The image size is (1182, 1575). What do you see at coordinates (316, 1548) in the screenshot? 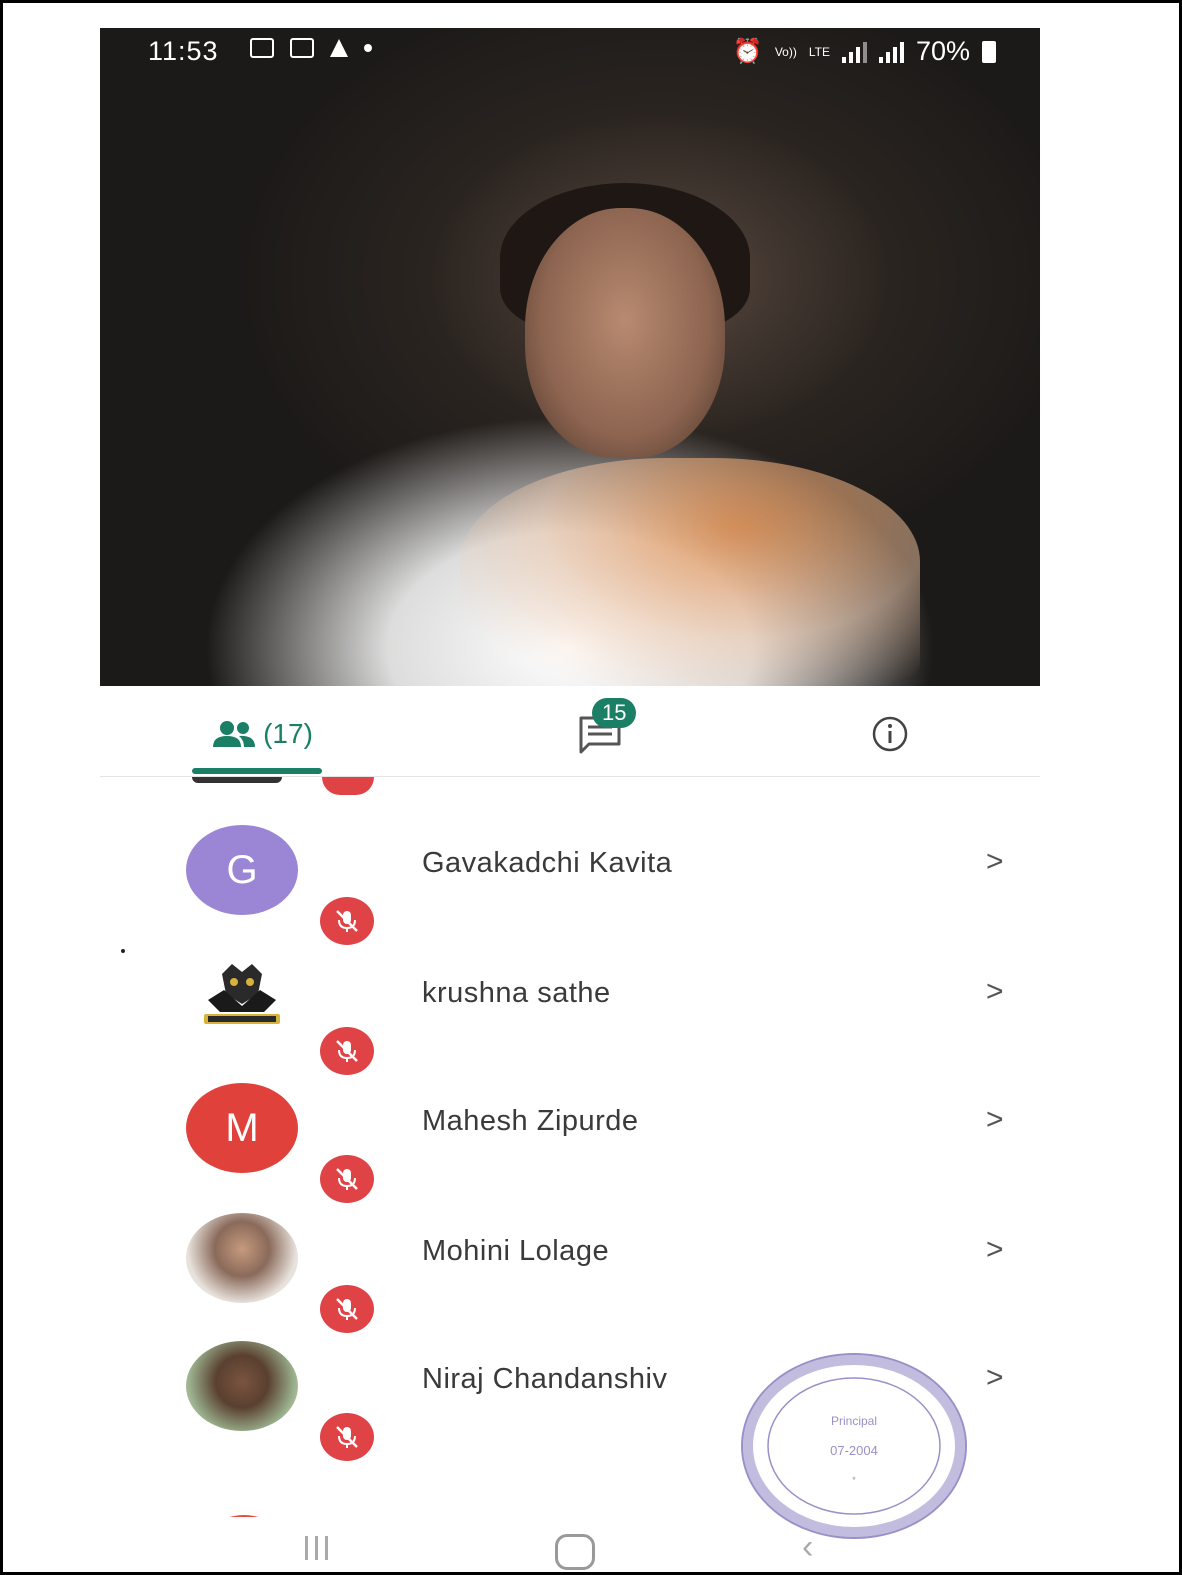
I see `recent-apps-icon` at bounding box center [316, 1548].